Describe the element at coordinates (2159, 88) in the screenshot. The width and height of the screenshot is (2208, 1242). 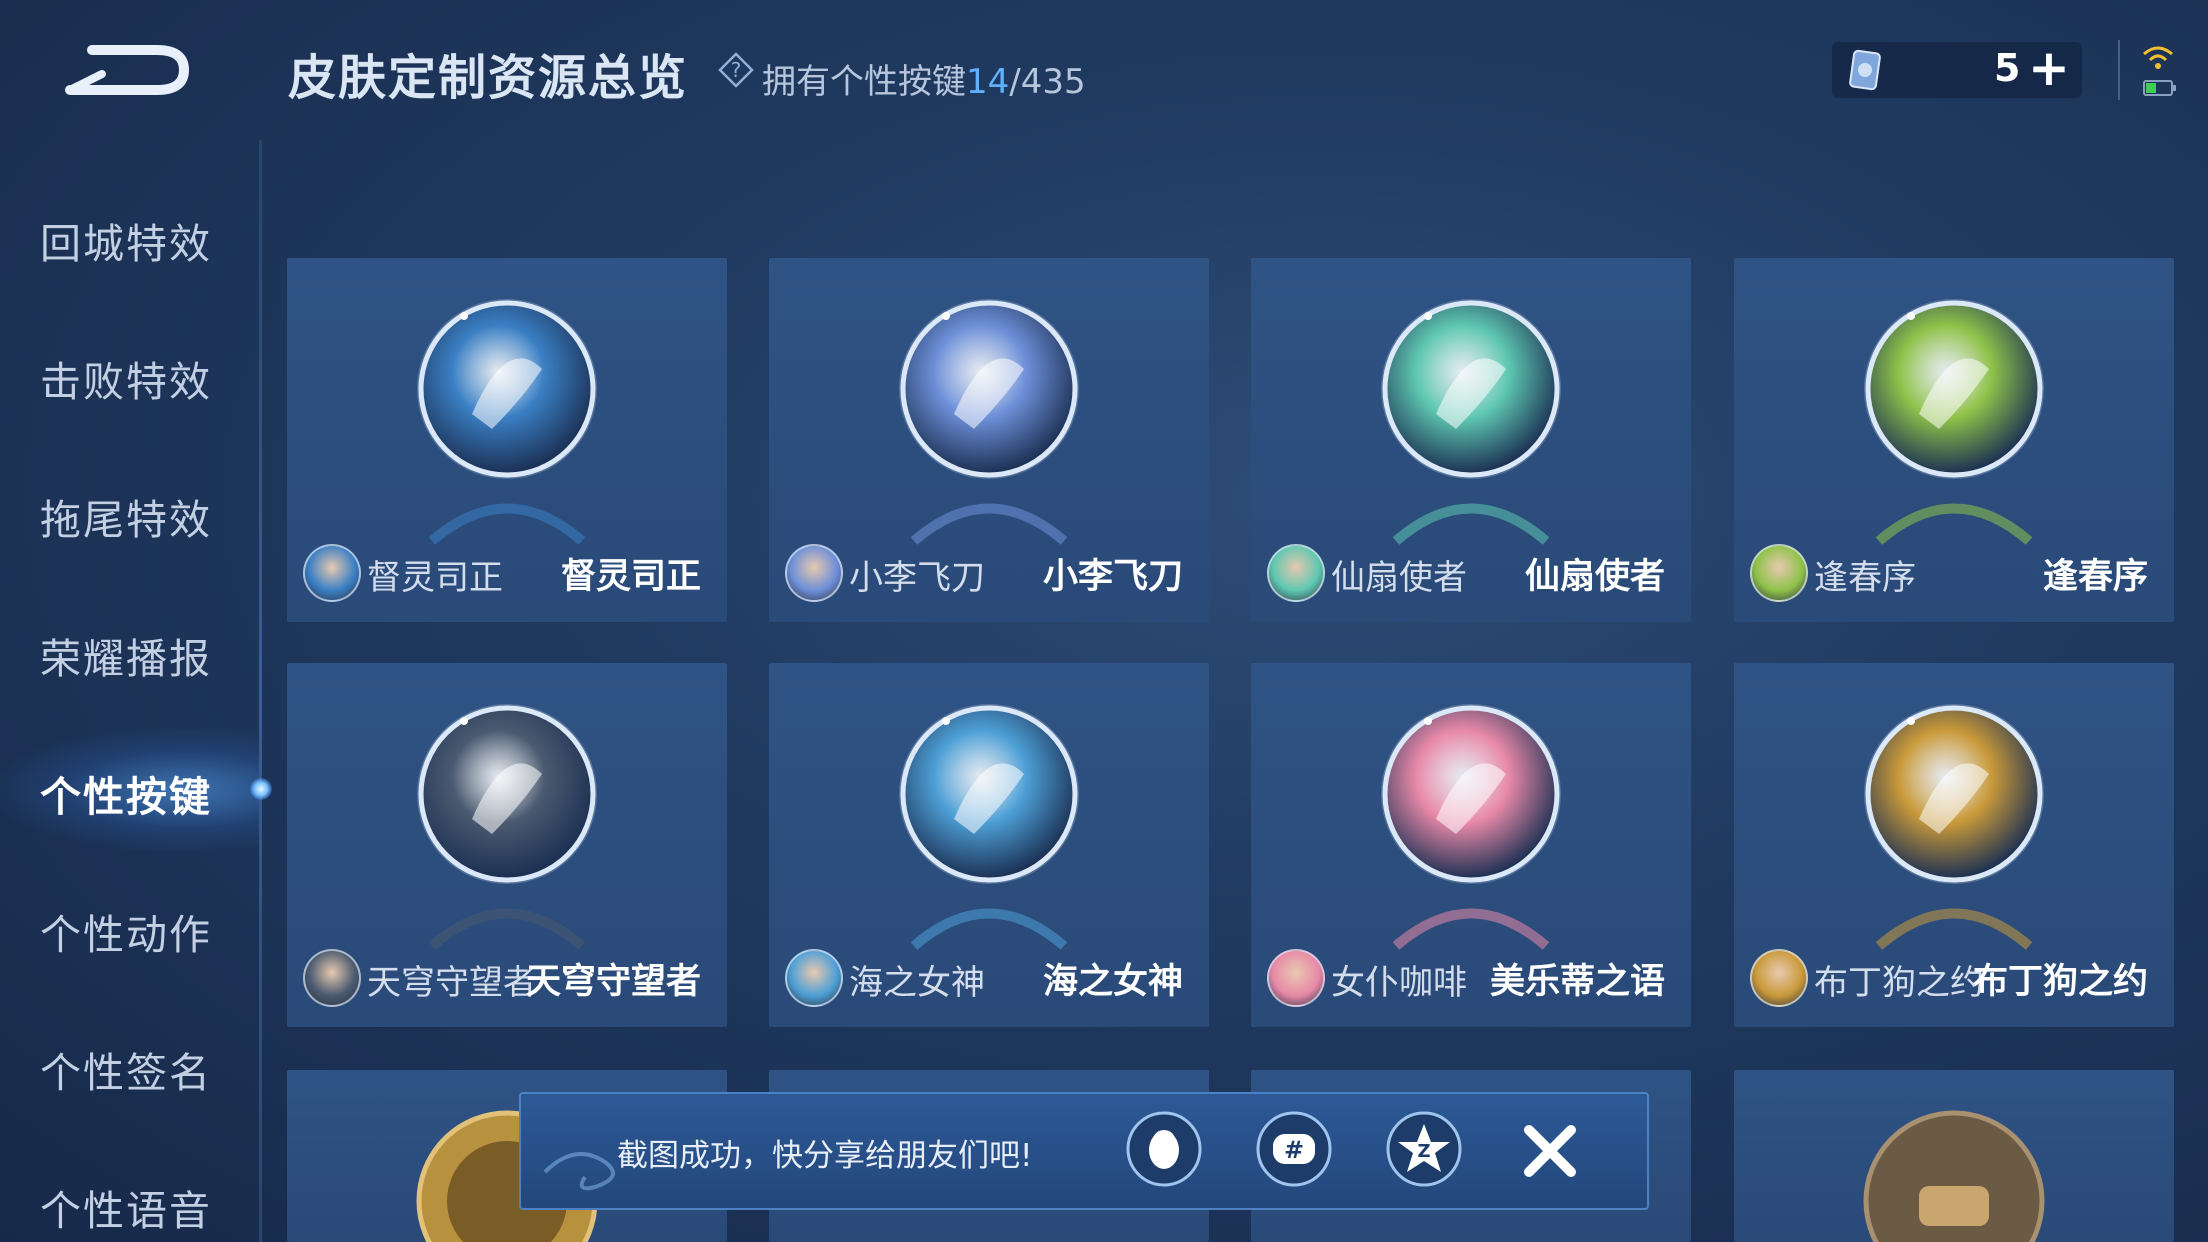
I see `battery-icon` at that location.